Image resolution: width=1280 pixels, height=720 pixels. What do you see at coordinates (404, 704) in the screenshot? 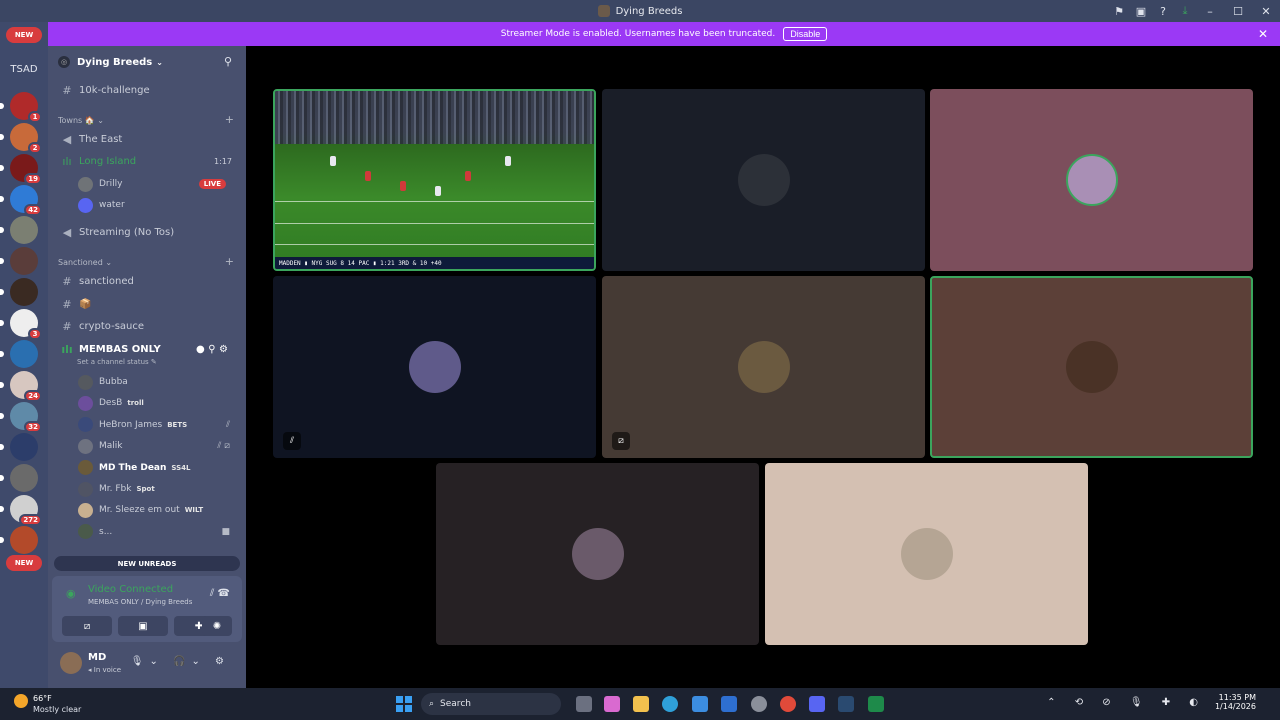
I see `start-button` at bounding box center [404, 704].